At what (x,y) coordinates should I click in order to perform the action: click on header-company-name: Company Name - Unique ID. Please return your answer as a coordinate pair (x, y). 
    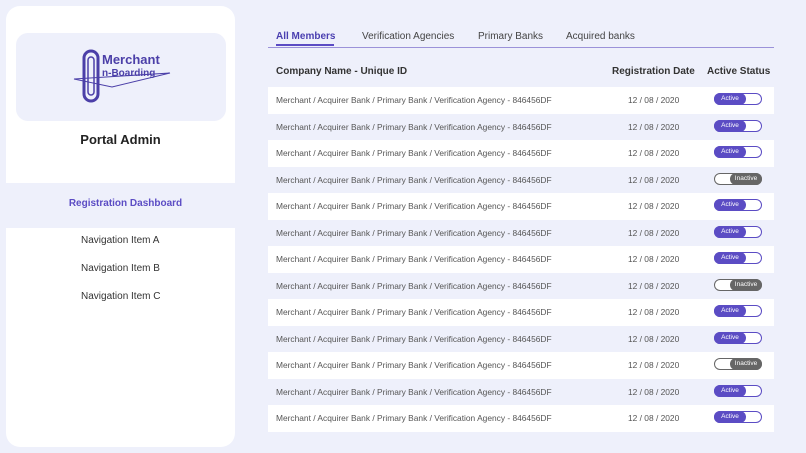
    Looking at the image, I should click on (342, 71).